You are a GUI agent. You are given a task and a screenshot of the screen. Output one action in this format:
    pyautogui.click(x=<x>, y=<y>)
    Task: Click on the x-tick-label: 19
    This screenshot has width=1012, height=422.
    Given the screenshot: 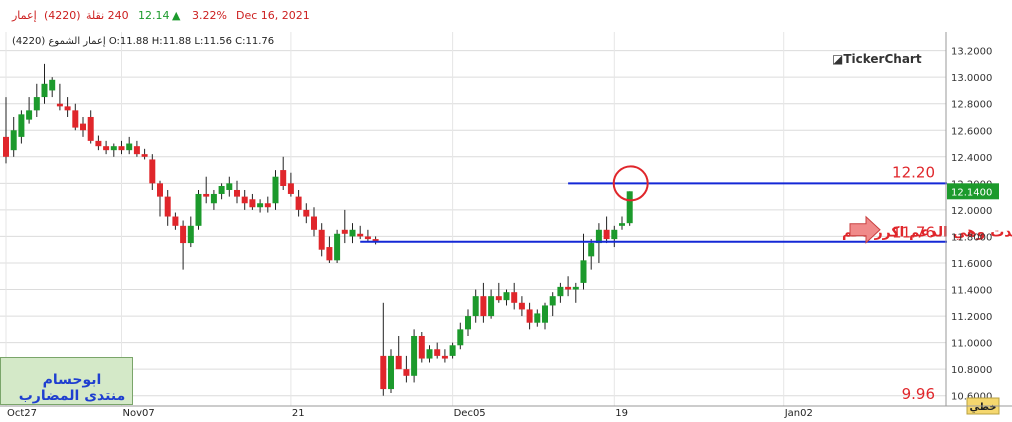 What is the action you would take?
    pyautogui.click(x=621, y=413)
    